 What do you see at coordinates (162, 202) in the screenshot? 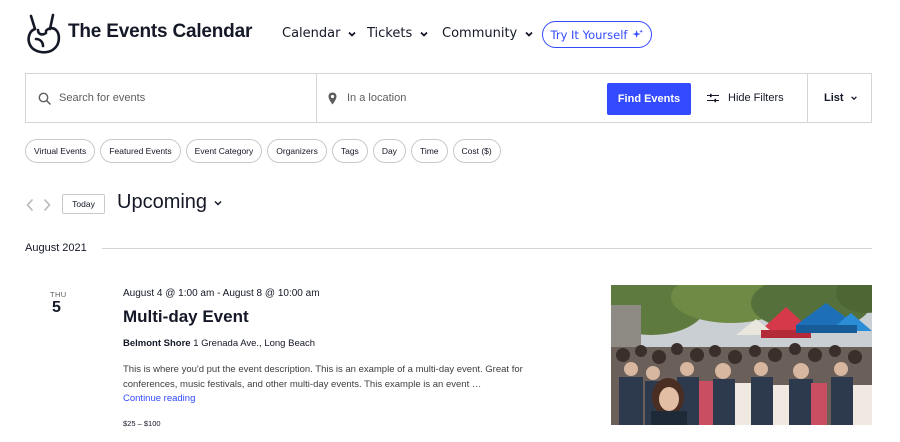
I see `date-range-label: Upcoming` at bounding box center [162, 202].